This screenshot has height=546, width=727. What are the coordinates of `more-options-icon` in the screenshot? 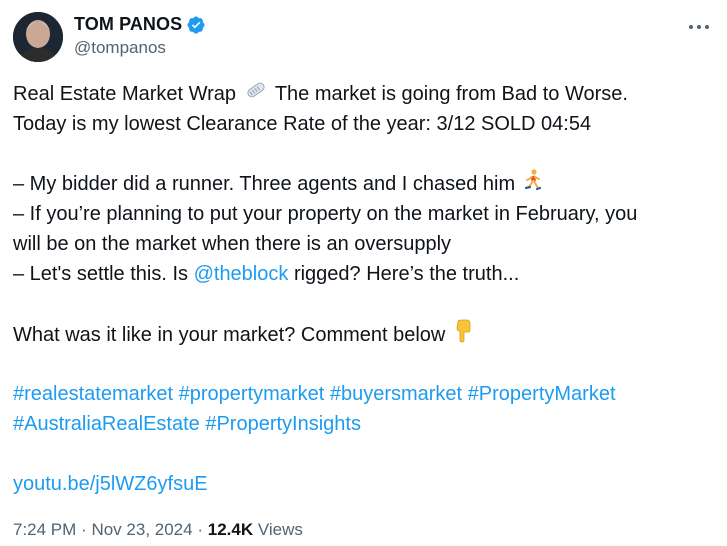 It's located at (699, 26).